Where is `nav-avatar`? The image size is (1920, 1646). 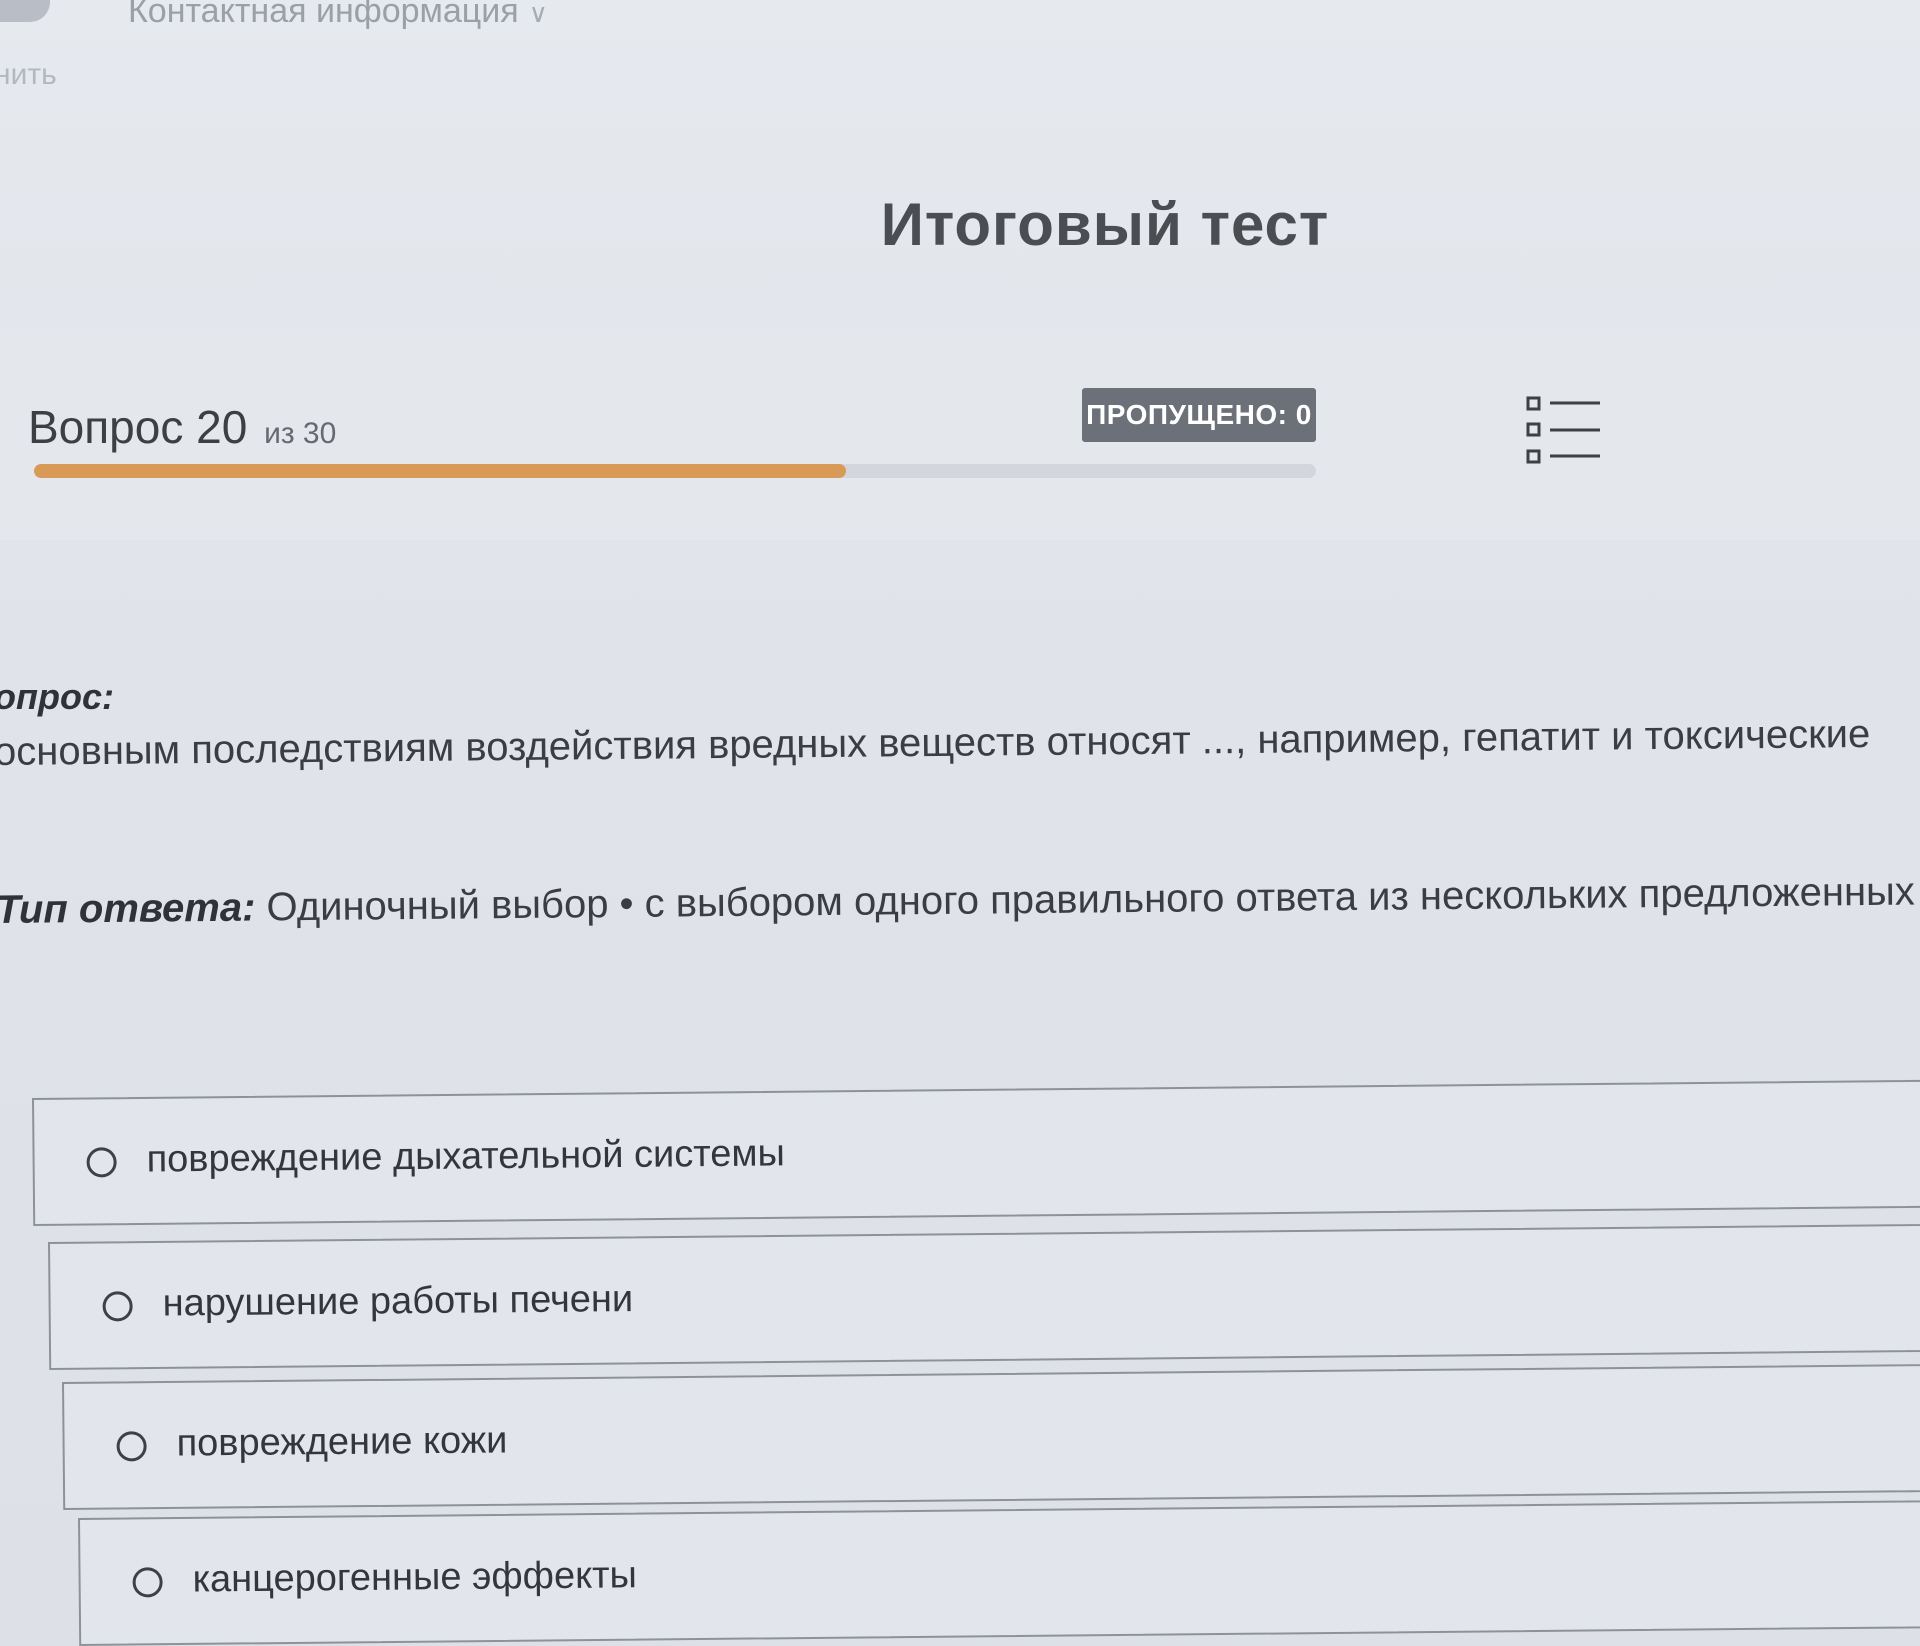 nav-avatar is located at coordinates (25, 11).